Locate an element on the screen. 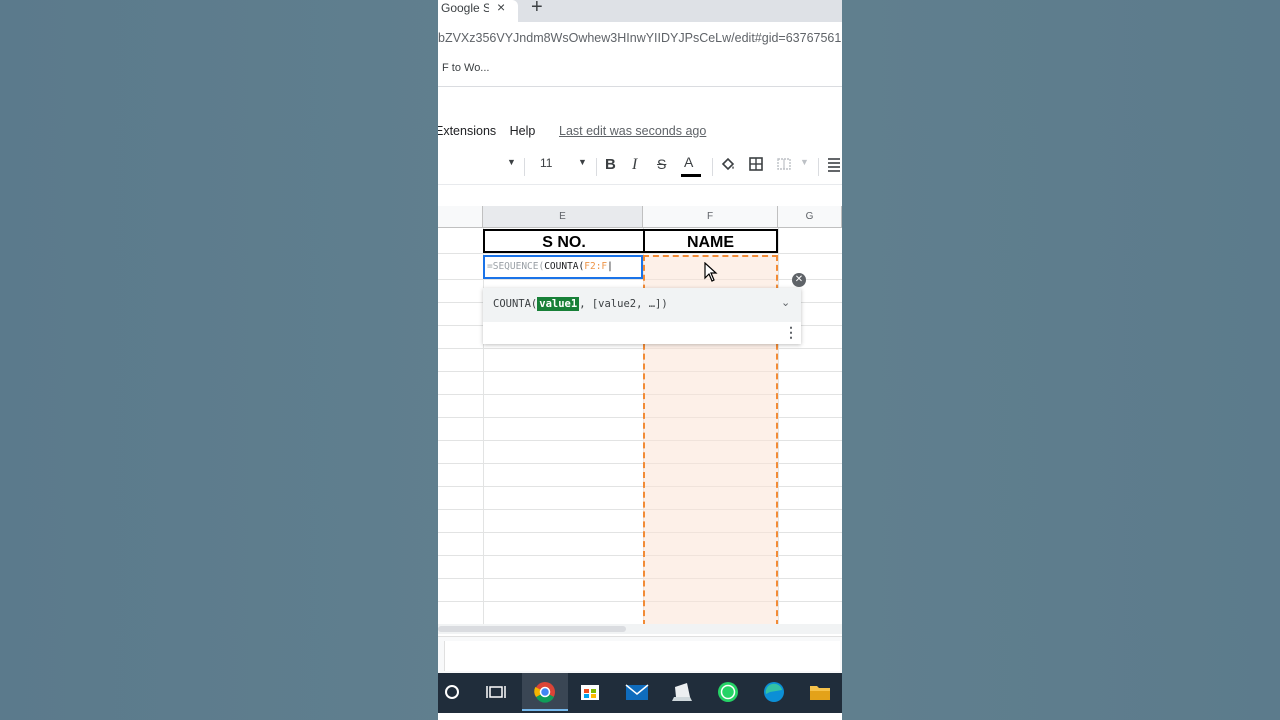  function-signature-row: COUNTA(value1, [value2, …]) ⌄ is located at coordinates (642, 305).